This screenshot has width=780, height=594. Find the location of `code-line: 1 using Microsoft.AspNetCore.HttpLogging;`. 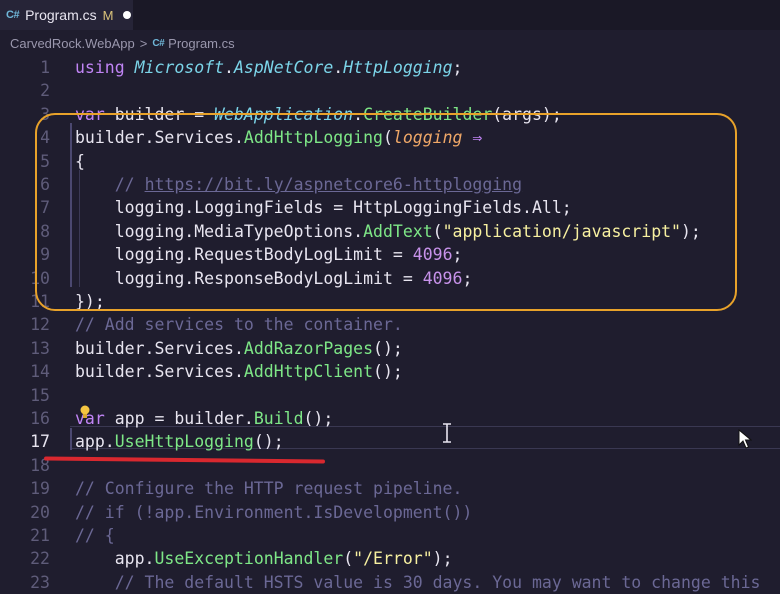

code-line: 1 using Microsoft.AspNetCore.HttpLogging; is located at coordinates (390, 67).